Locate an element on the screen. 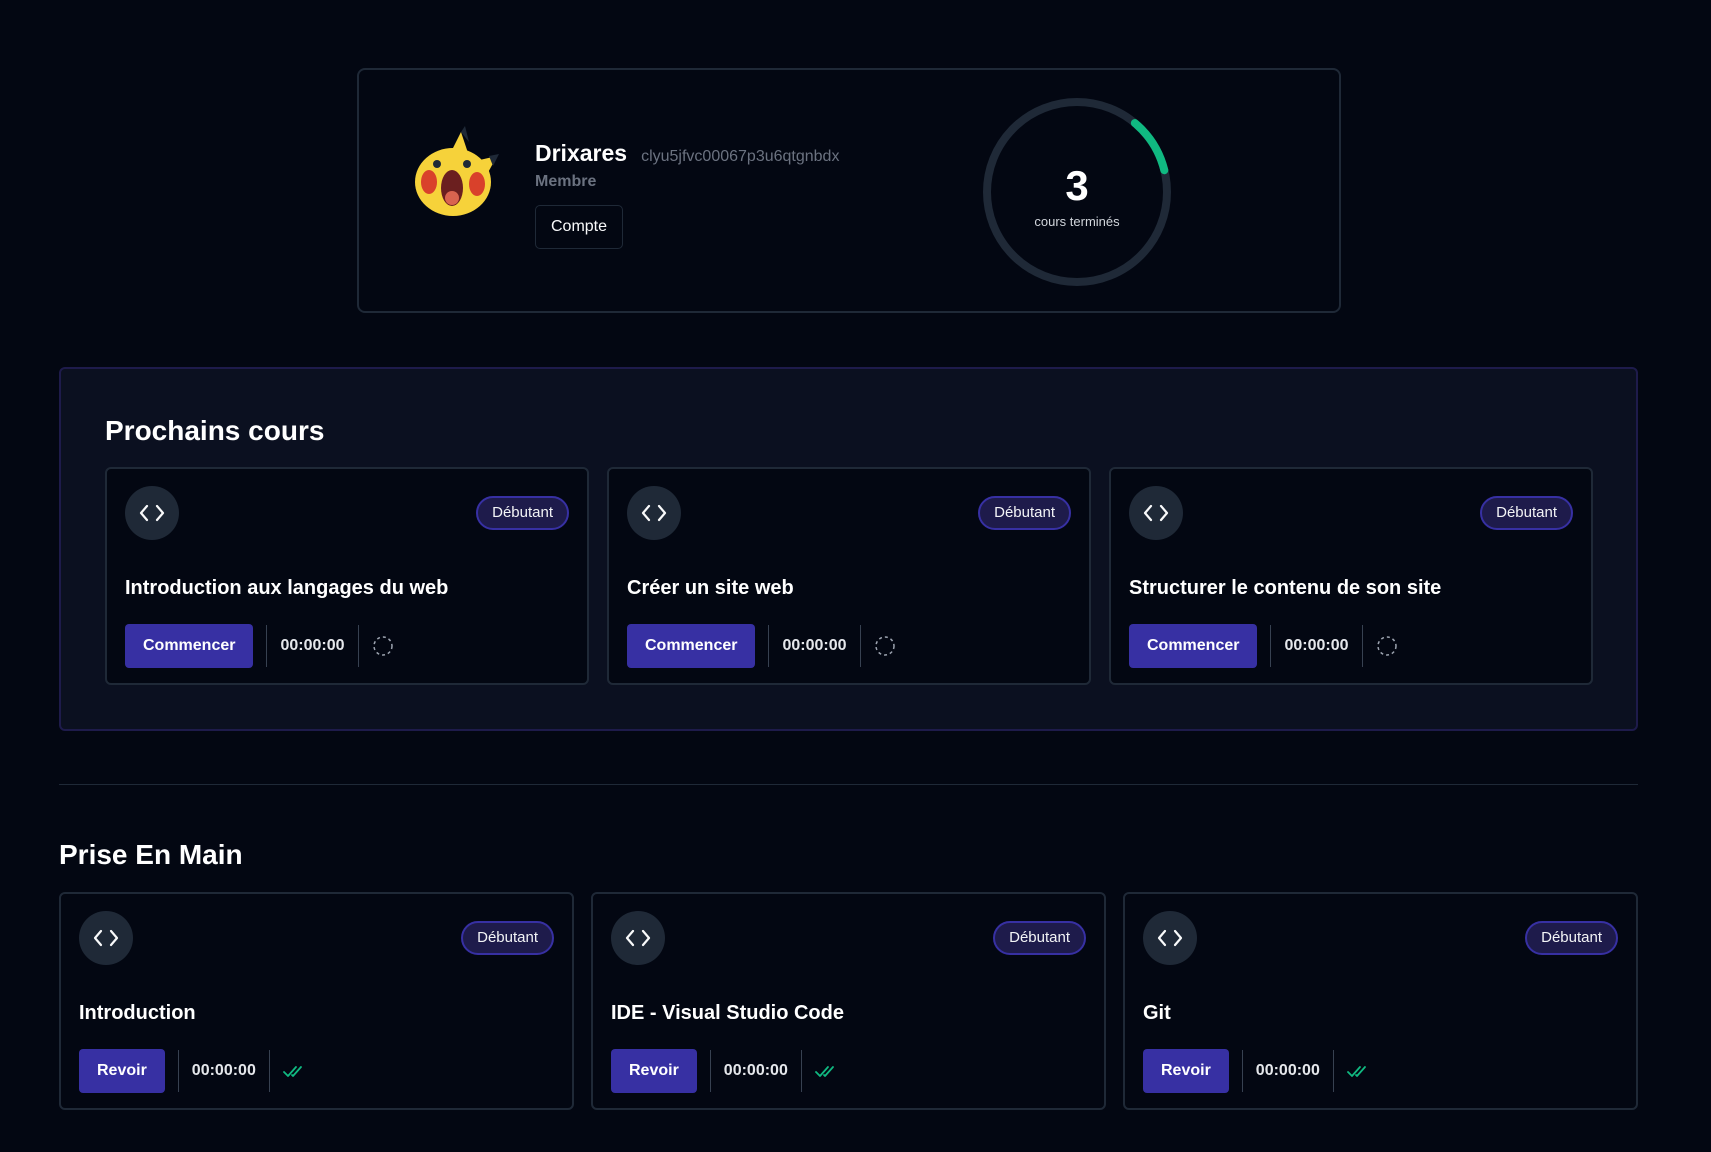 The height and width of the screenshot is (1152, 1711). course-card: Débutant Introduction Revoir 00:00:00 is located at coordinates (316, 1001).